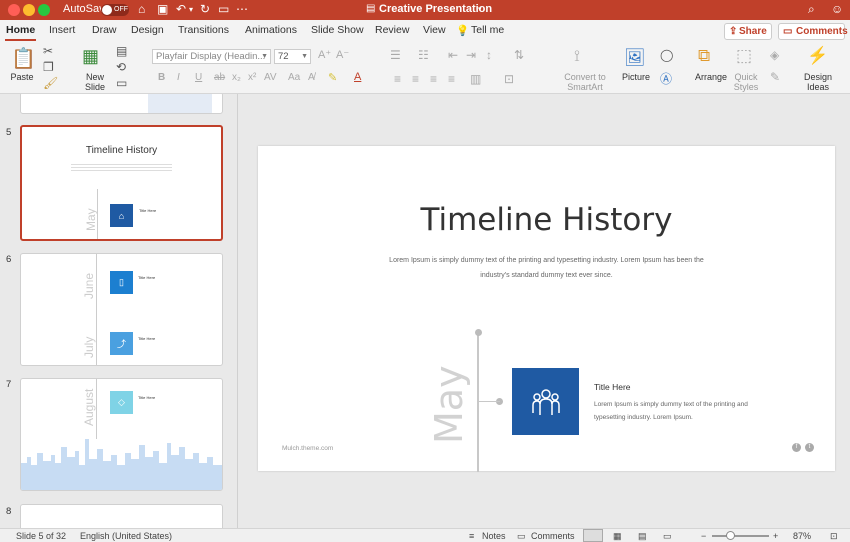  I want to click on redo-icon: ↻, so click(205, 9).